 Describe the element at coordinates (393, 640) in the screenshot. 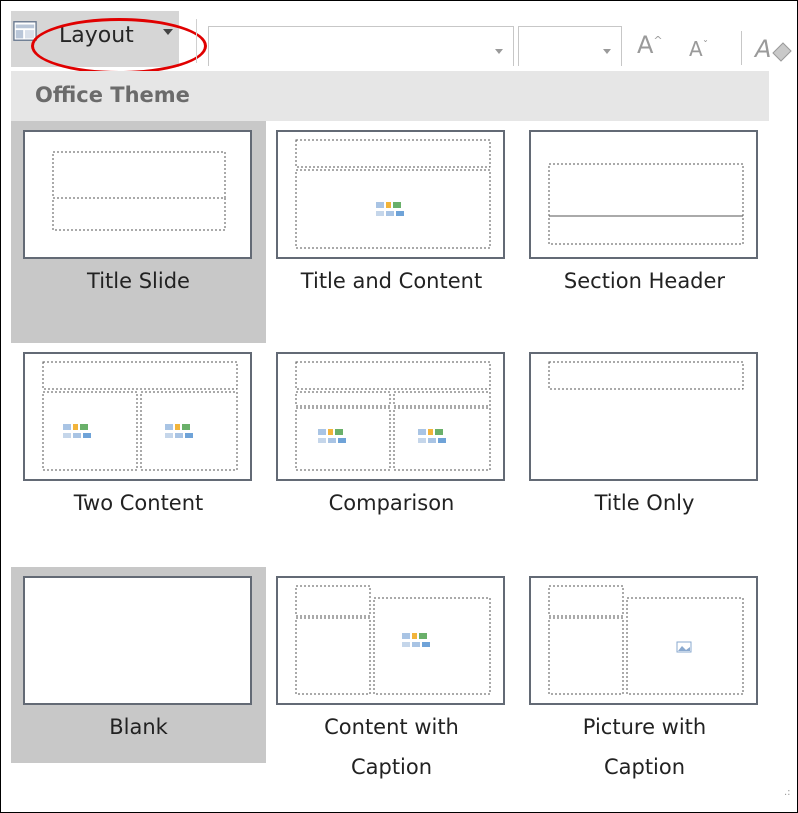

I see `content-caption-thumb-icon` at that location.